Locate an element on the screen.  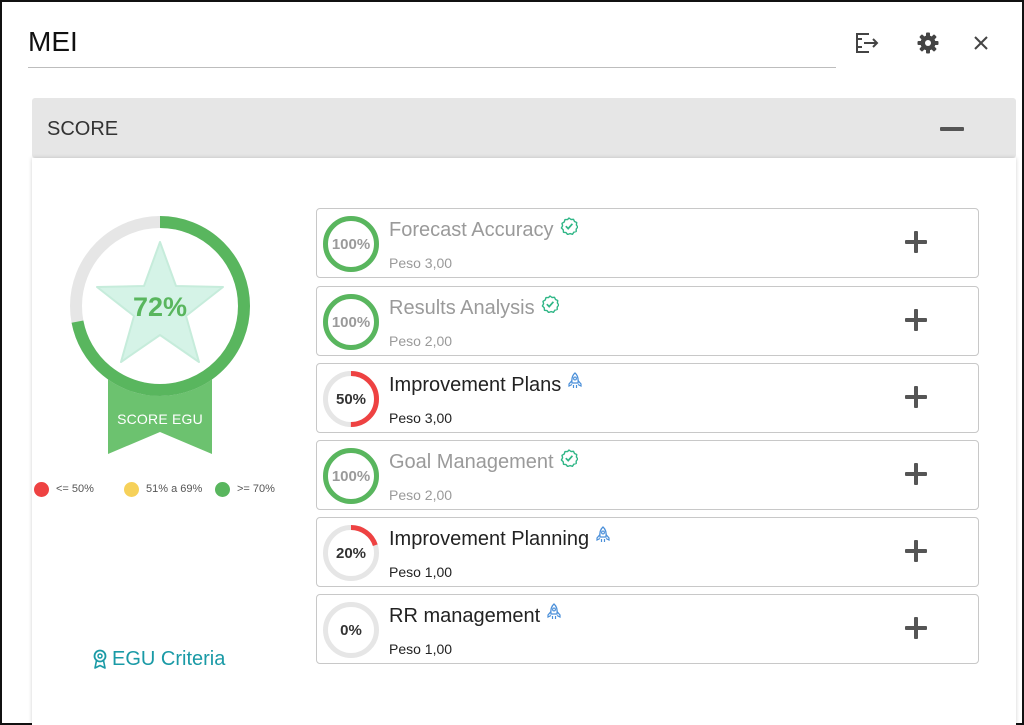
item-name-text: Improvement Plans is located at coordinates (475, 385).